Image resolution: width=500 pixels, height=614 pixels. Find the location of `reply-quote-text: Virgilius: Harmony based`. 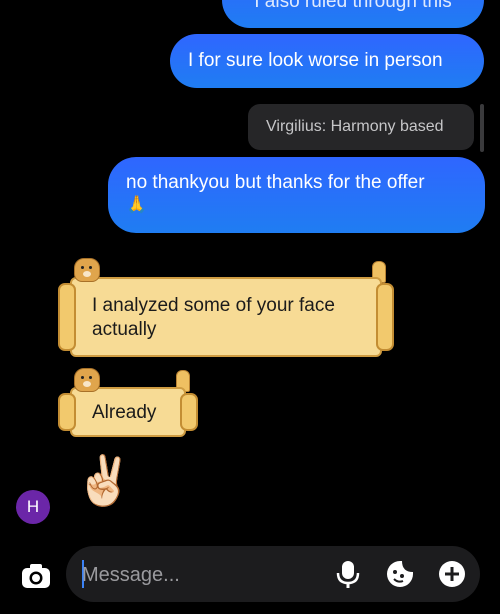

reply-quote-text: Virgilius: Harmony based is located at coordinates (355, 126).